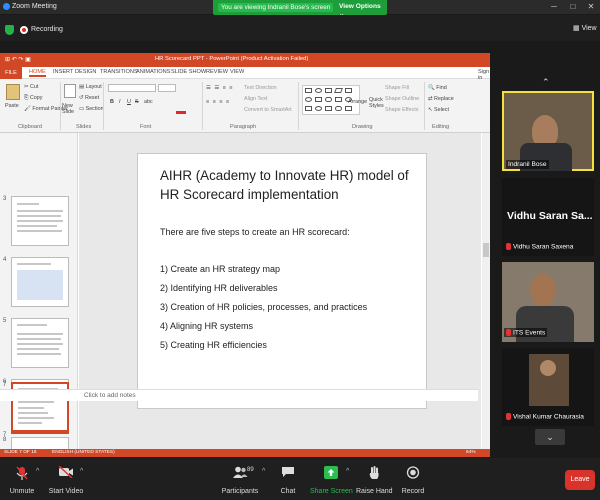 The height and width of the screenshot is (500, 600). I want to click on tab-design: DESIGN, so click(85, 72).